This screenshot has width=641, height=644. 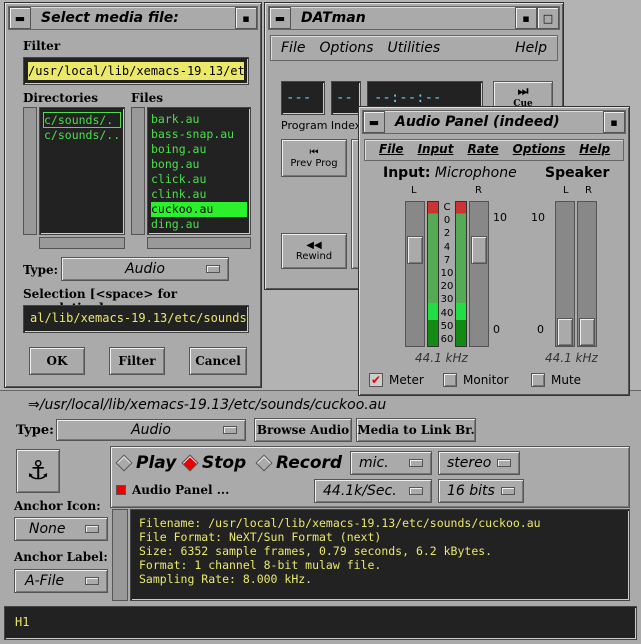 What do you see at coordinates (433, 274) in the screenshot?
I see `input-left-meter` at bounding box center [433, 274].